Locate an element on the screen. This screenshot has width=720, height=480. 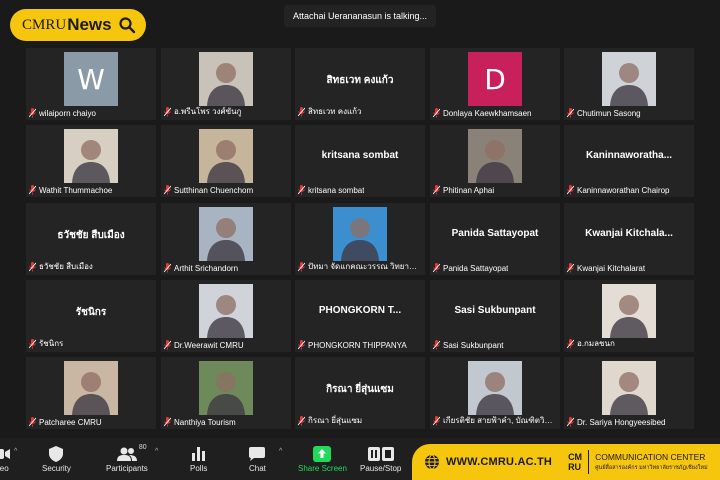
participant-tile: อ.กมลชนก is located at coordinates (629, 316).